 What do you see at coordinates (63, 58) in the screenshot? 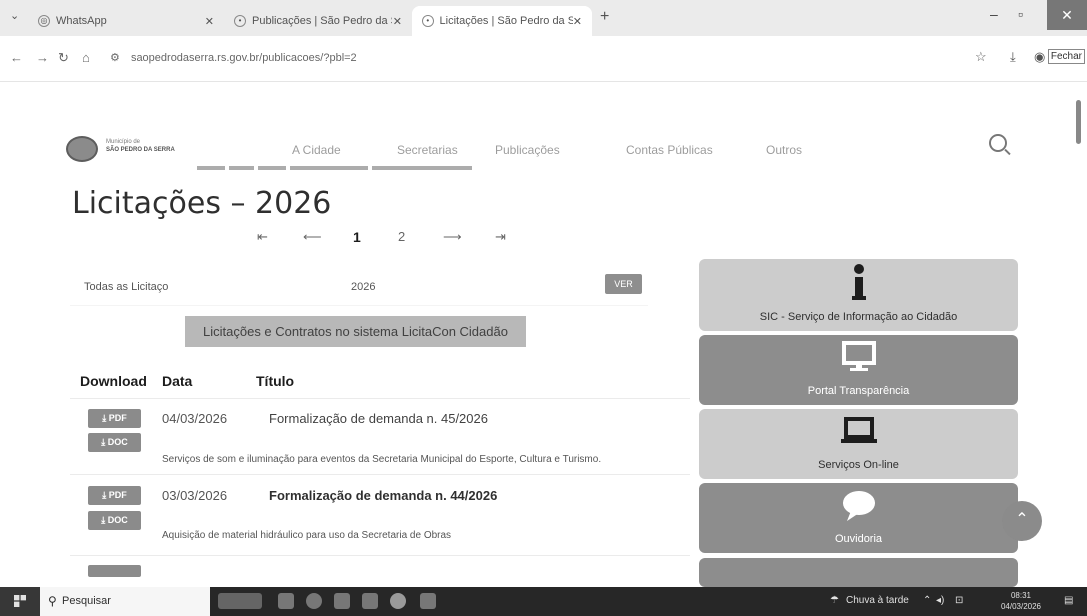
I see `reload-icon: ↻` at bounding box center [63, 58].